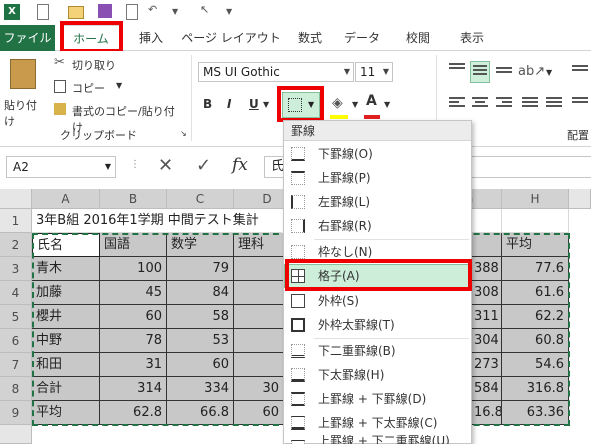  I want to click on new-document-icon, so click(43, 12).